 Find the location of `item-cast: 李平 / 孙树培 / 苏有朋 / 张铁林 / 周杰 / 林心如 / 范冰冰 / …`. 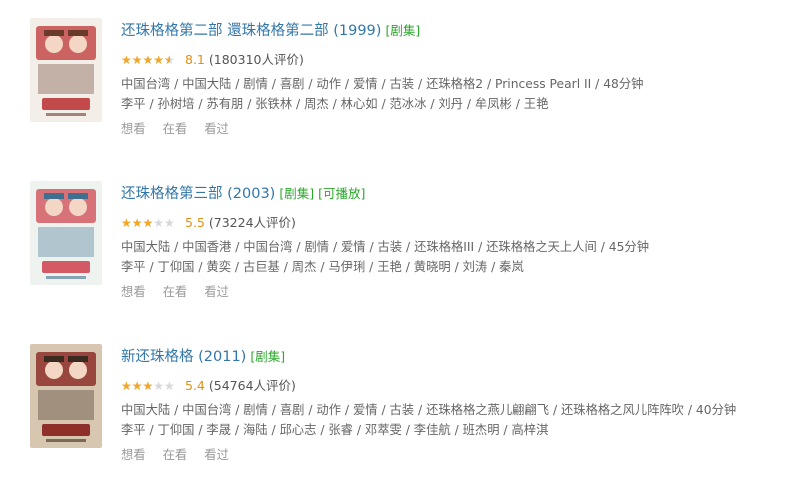

item-cast: 李平 / 孙树培 / 苏有朋 / 张铁林 / 周杰 / 林心如 / 范冰冰 / … is located at coordinates (335, 104).